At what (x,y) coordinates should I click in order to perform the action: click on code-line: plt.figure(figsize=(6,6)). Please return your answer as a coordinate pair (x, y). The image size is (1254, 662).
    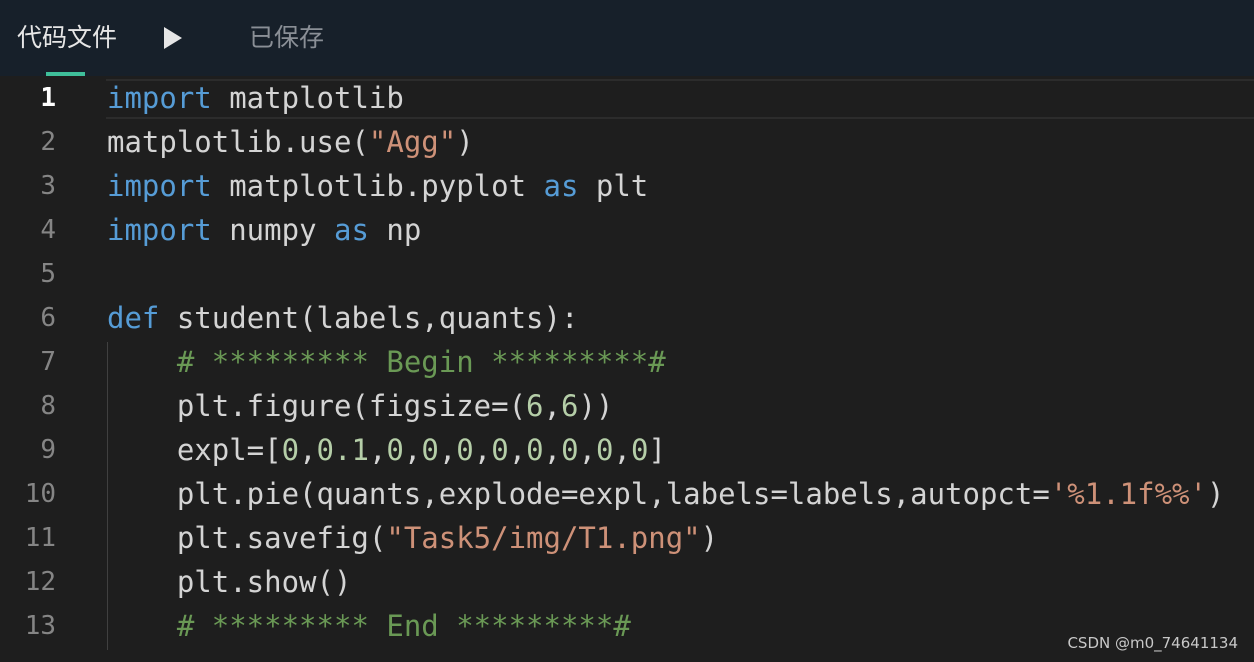
    Looking at the image, I should click on (360, 406).